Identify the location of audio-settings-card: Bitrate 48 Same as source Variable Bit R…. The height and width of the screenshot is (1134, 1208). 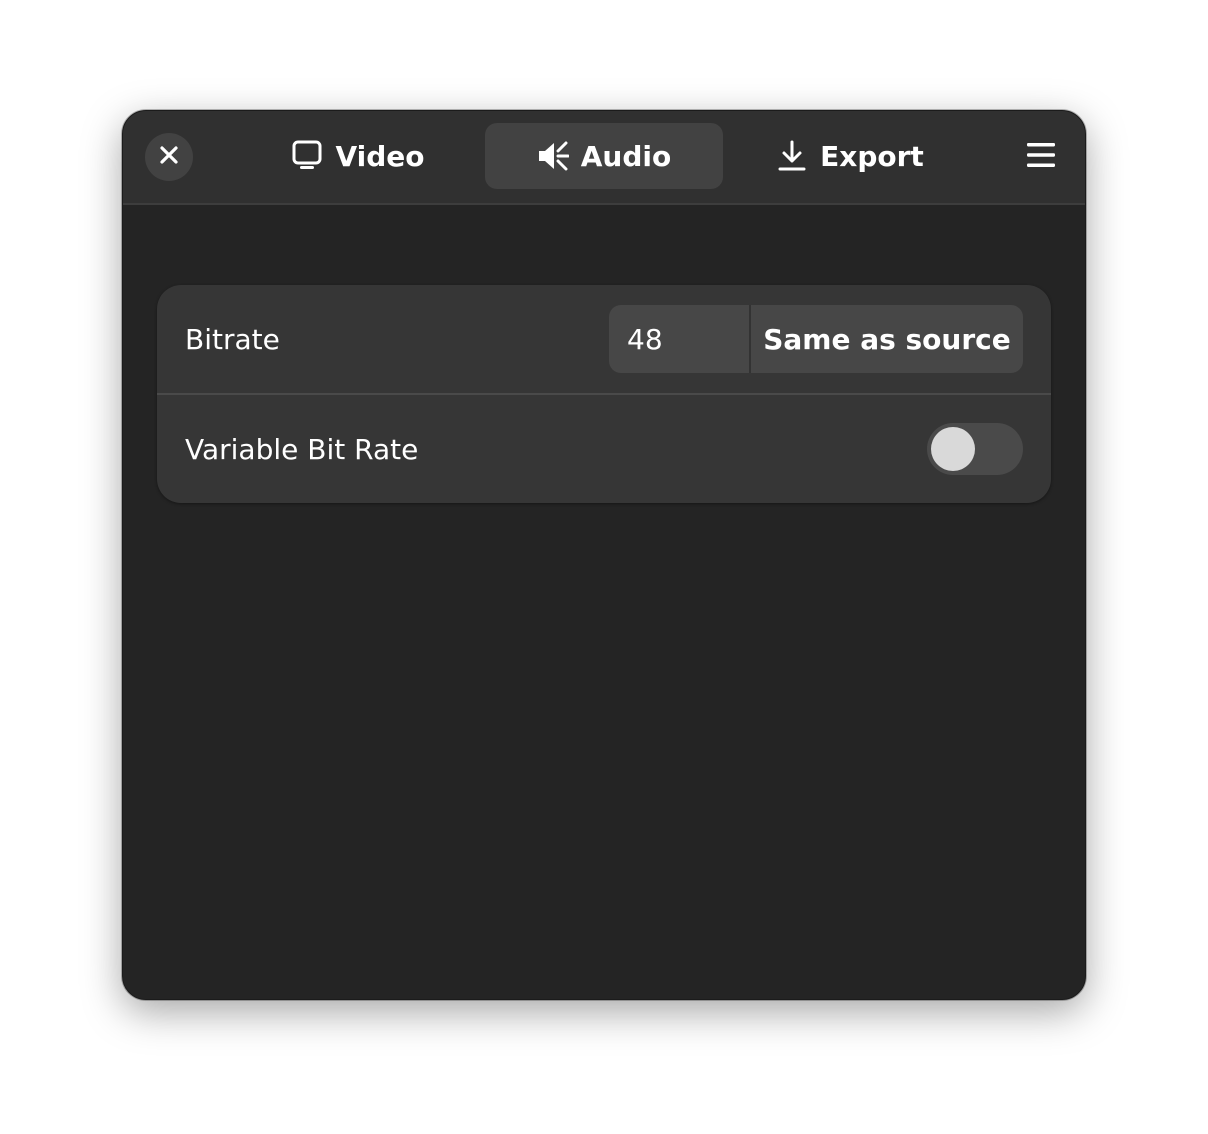
(604, 394).